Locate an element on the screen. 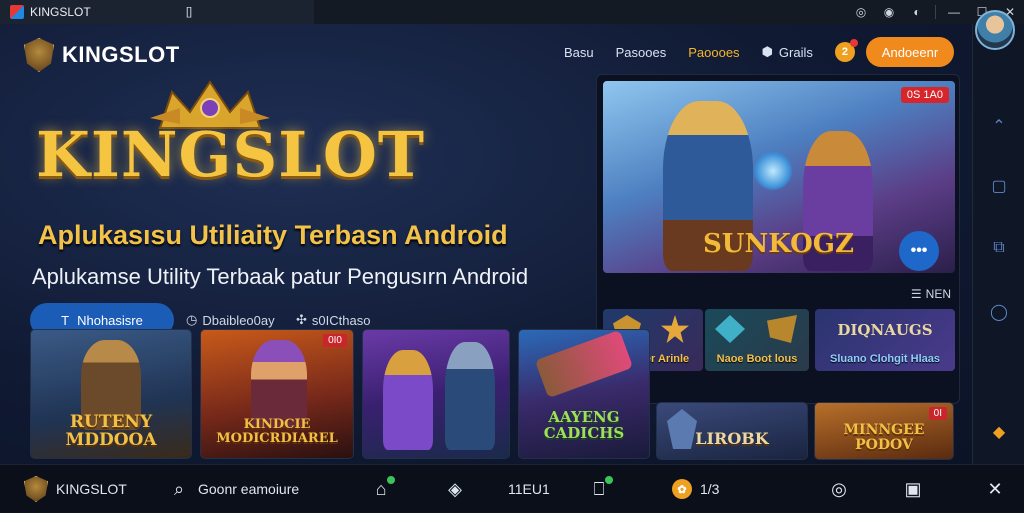 The width and height of the screenshot is (1024, 513). game-card: RUTENY MDDOOA is located at coordinates (111, 394).